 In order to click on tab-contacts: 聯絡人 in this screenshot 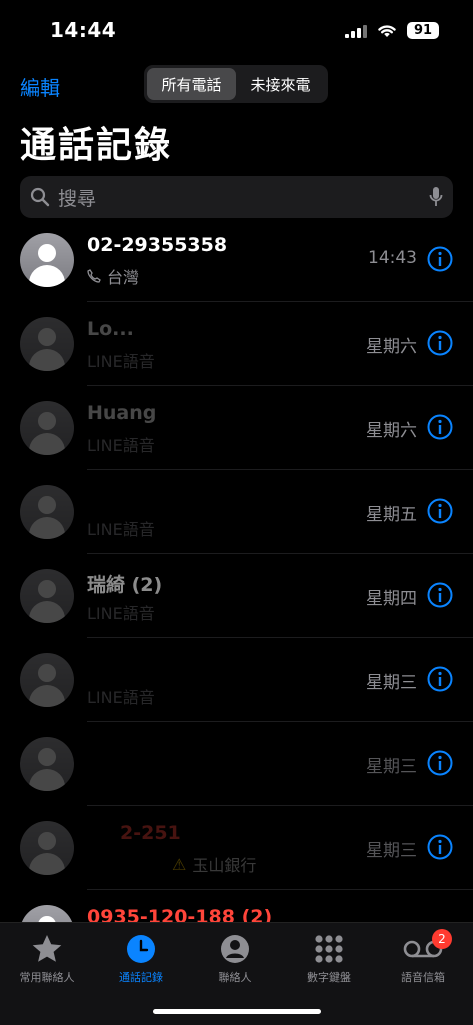, I will do `click(235, 958)`.